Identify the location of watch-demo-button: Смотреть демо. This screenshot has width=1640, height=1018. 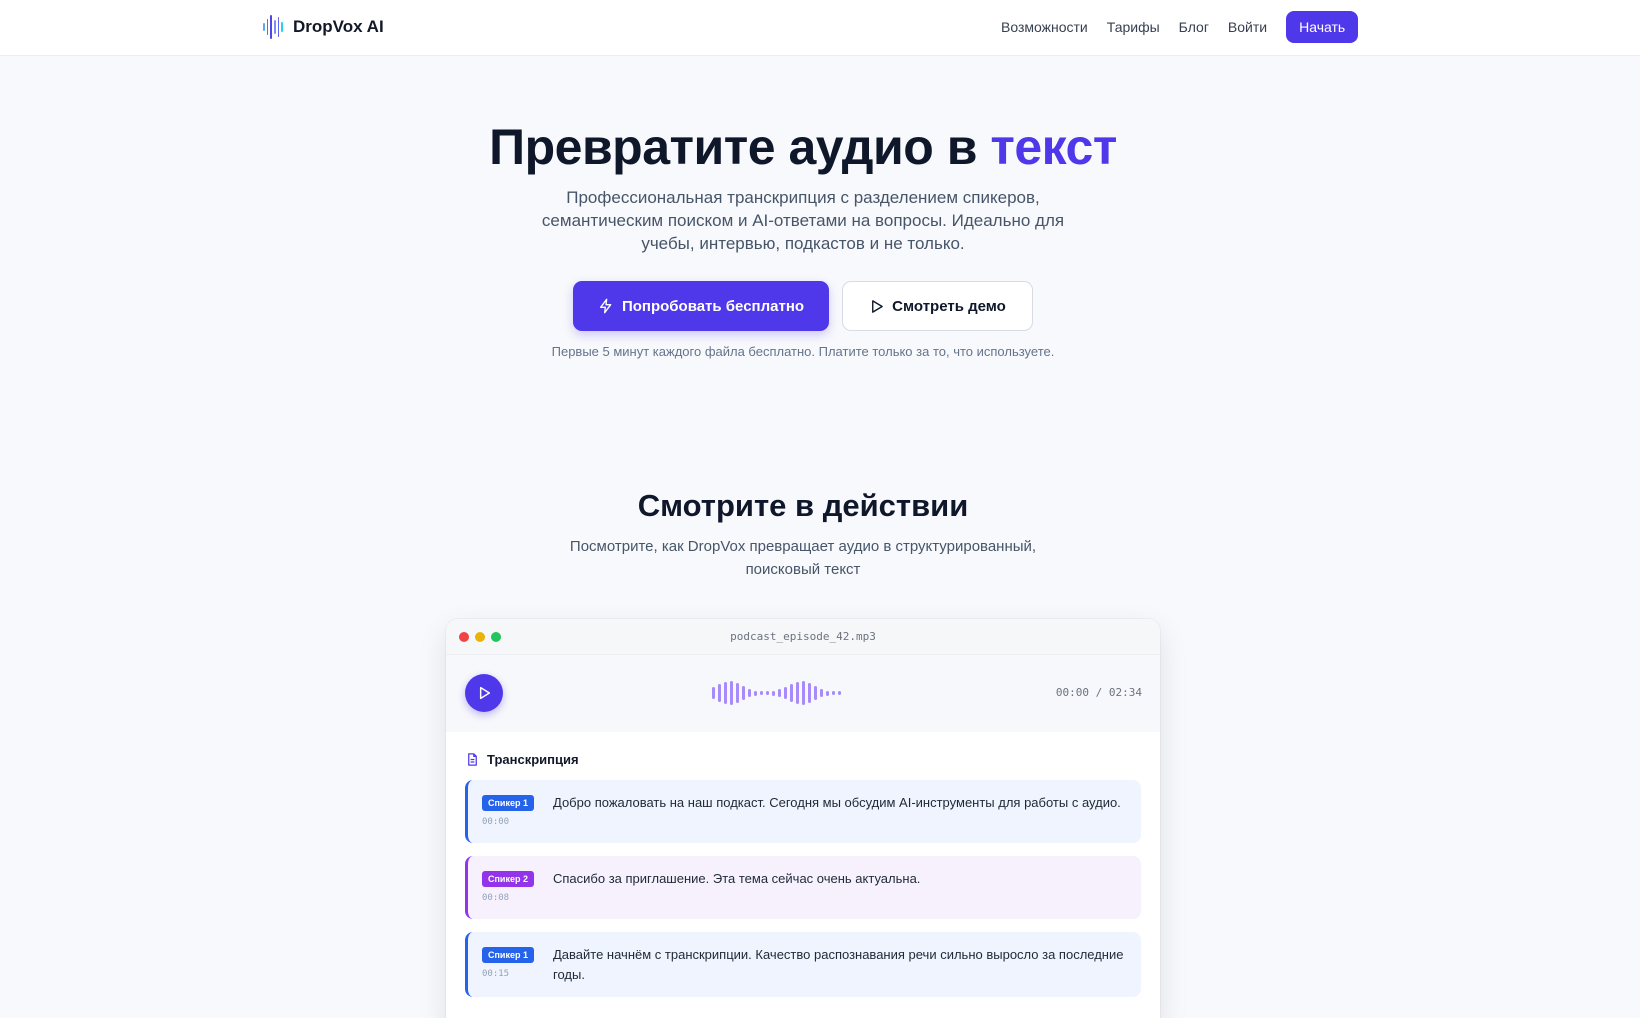
(937, 306).